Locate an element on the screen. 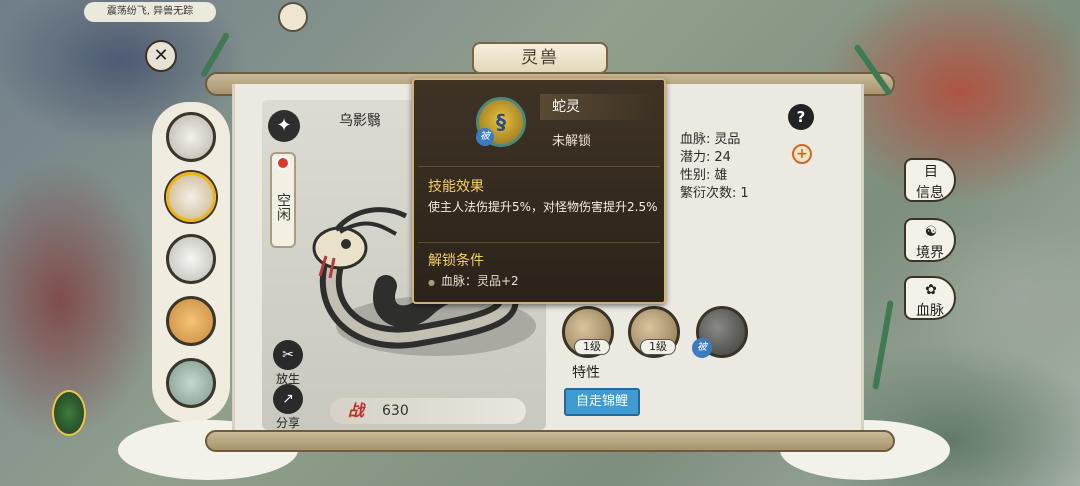 The width and height of the screenshot is (1080, 486). npc-avatar-icon is located at coordinates (293, 17).